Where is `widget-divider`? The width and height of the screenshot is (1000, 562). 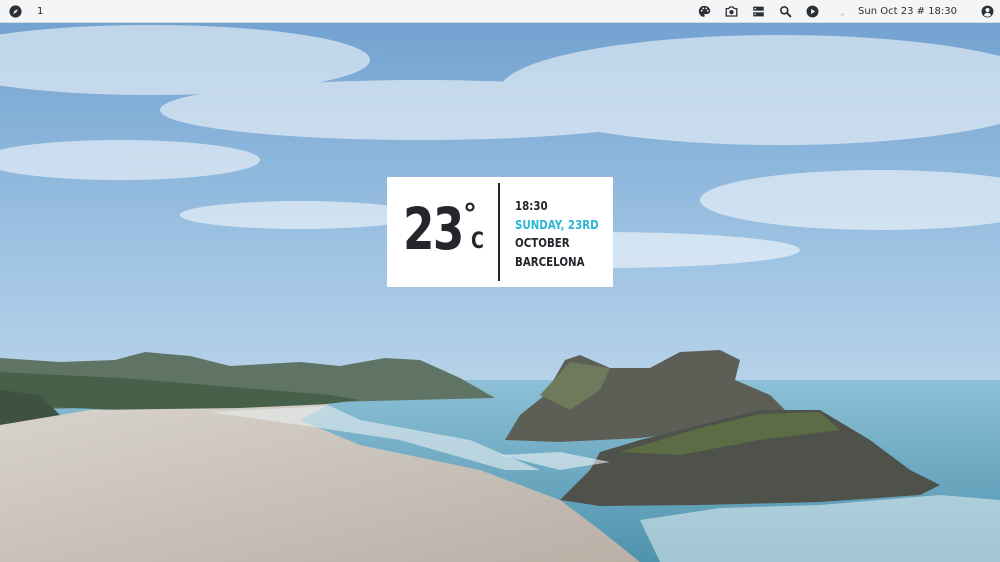 widget-divider is located at coordinates (499, 232).